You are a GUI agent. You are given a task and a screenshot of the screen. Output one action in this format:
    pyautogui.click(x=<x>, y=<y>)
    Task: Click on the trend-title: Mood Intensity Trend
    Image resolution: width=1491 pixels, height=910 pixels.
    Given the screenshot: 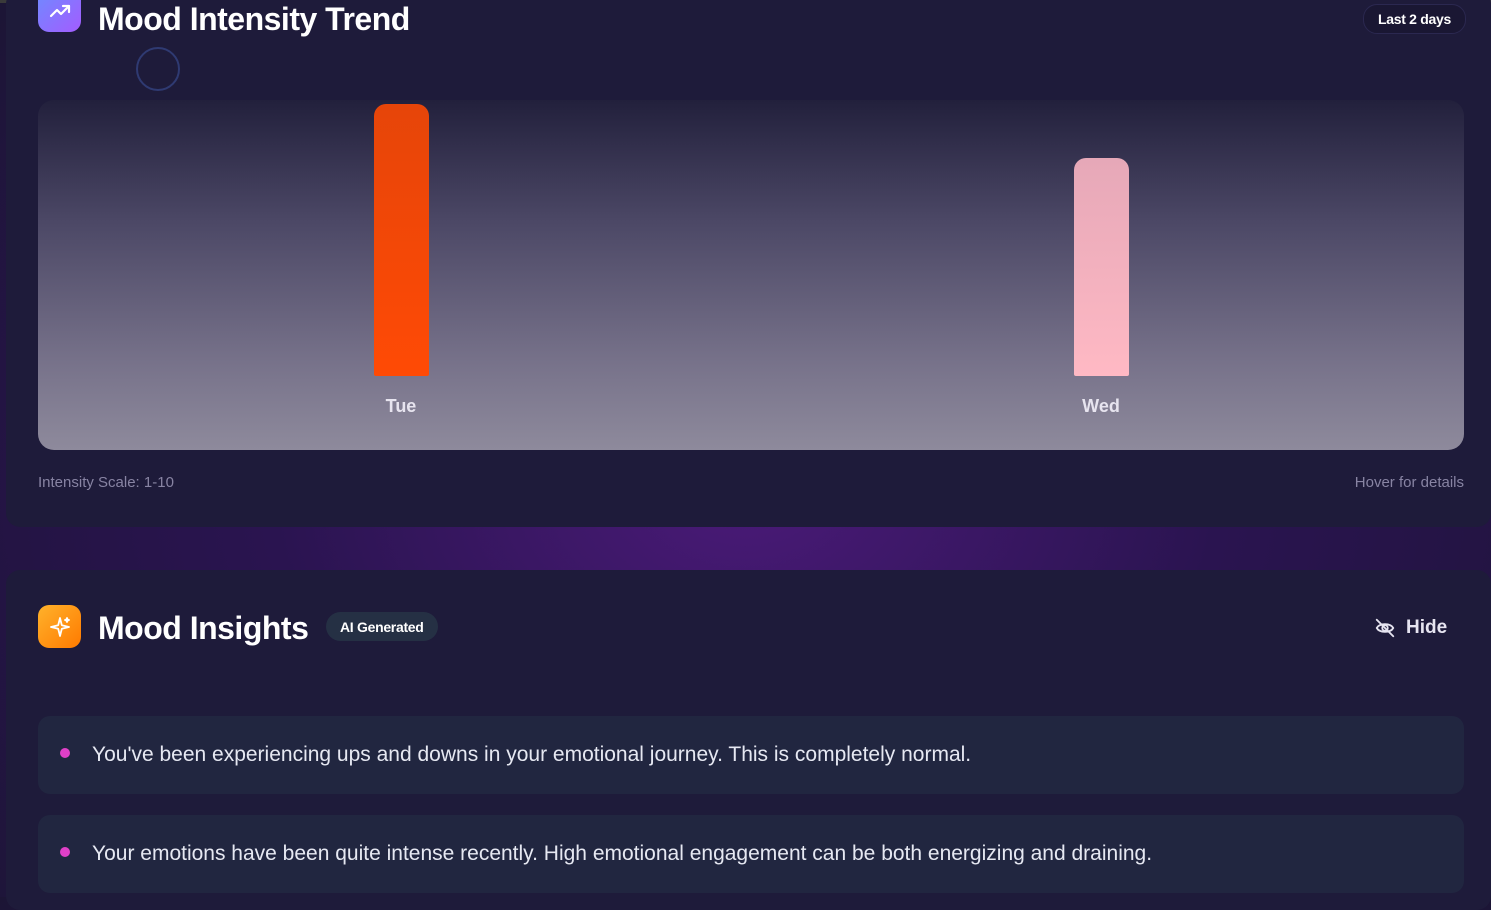 What is the action you would take?
    pyautogui.click(x=254, y=19)
    